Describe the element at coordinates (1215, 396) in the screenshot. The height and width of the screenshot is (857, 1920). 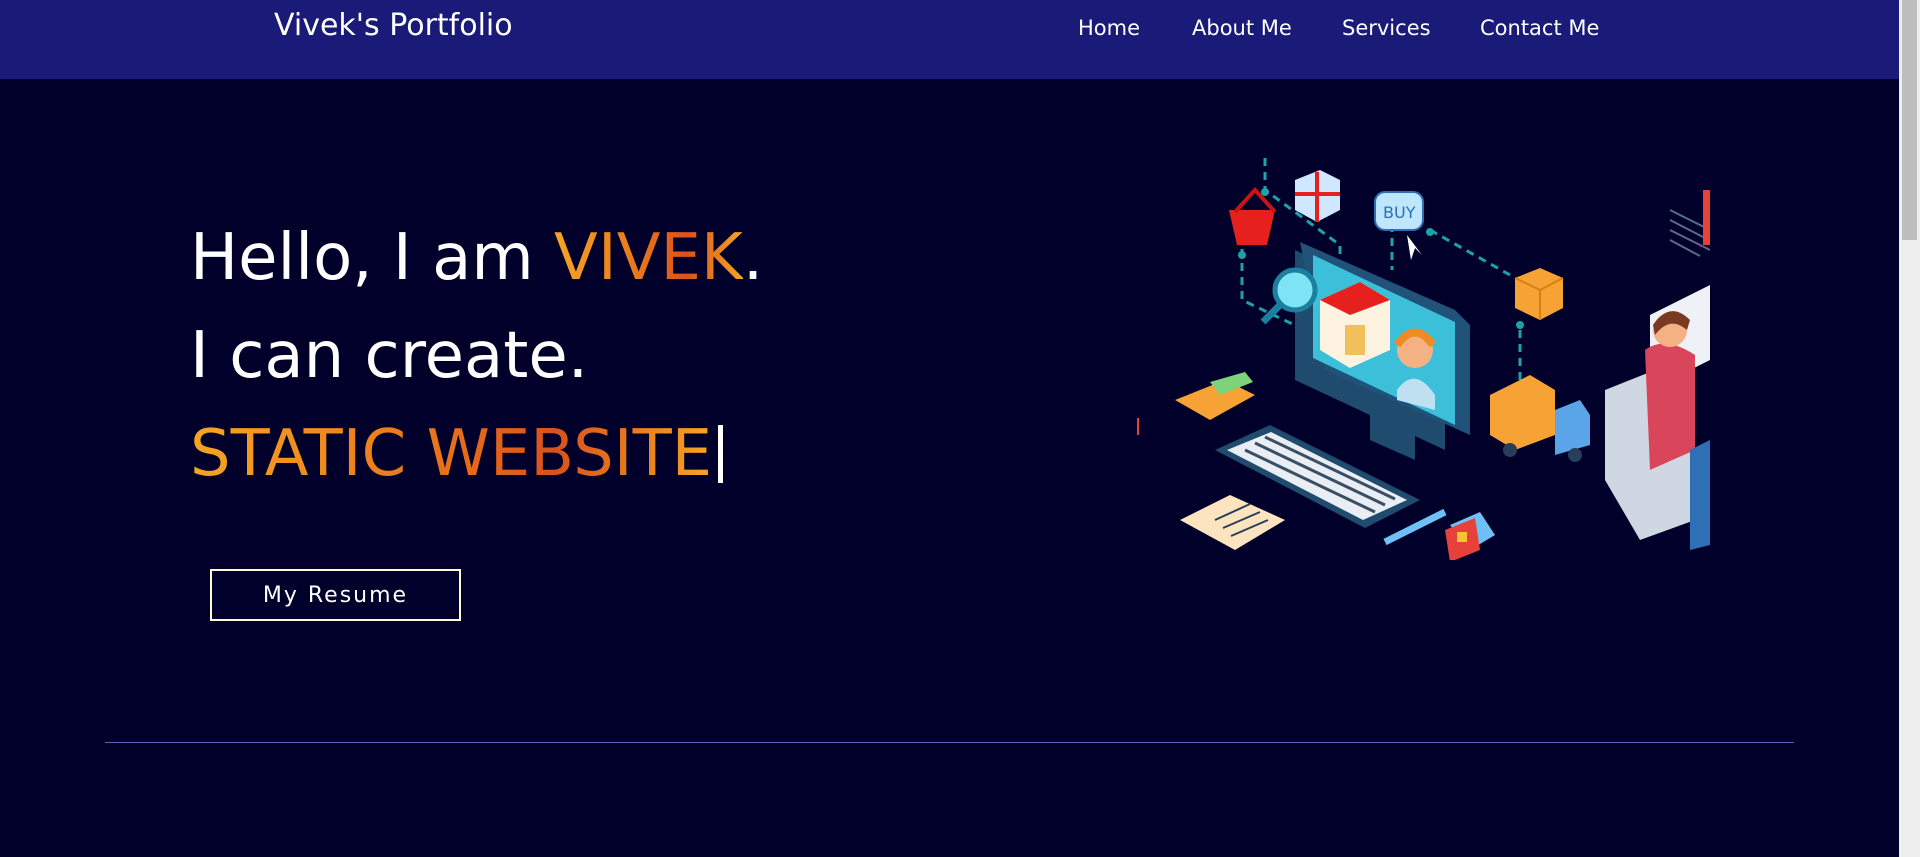
I see `wallet-icon` at that location.